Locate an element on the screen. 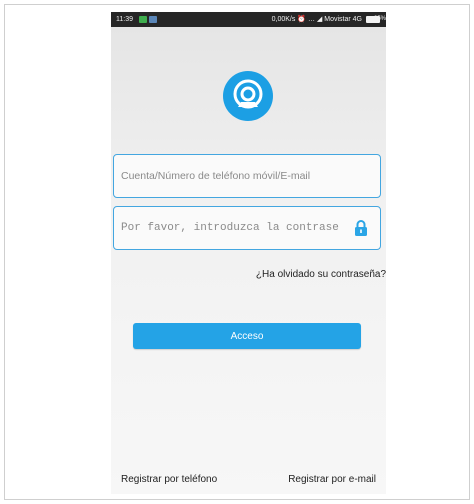 This screenshot has width=474, height=504. password-input is located at coordinates (233, 228).